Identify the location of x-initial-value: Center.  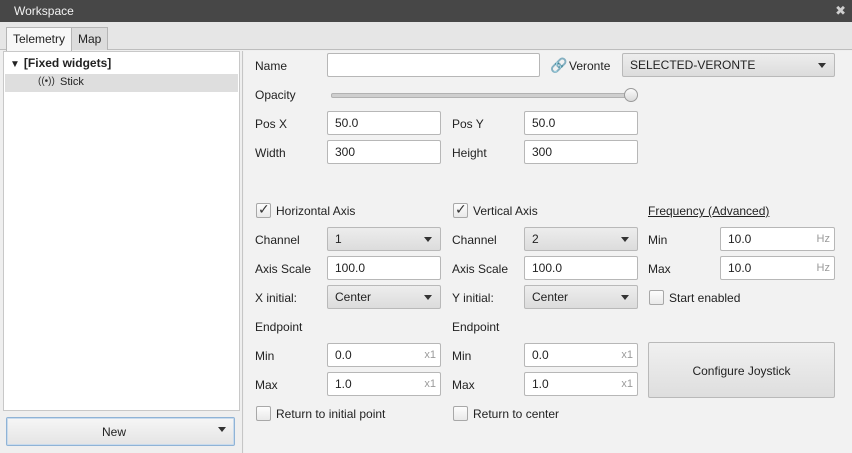
(353, 297).